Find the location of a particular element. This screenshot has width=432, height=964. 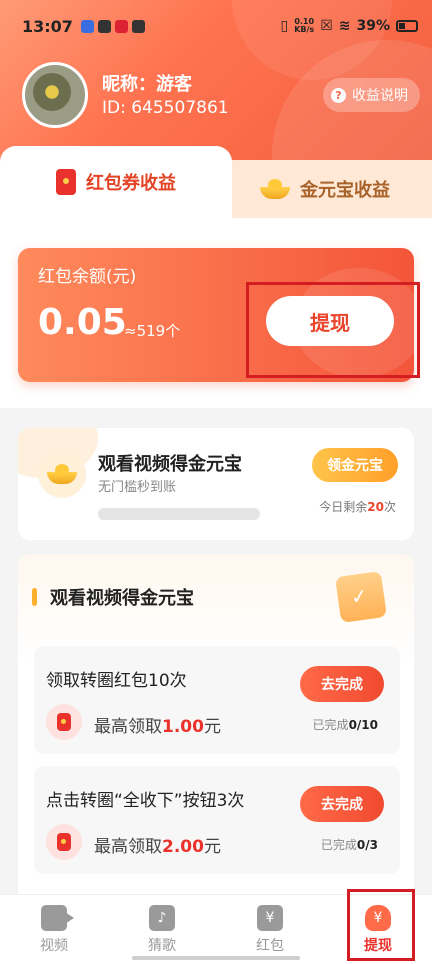

balance-approx: ≈519个 is located at coordinates (152, 331).